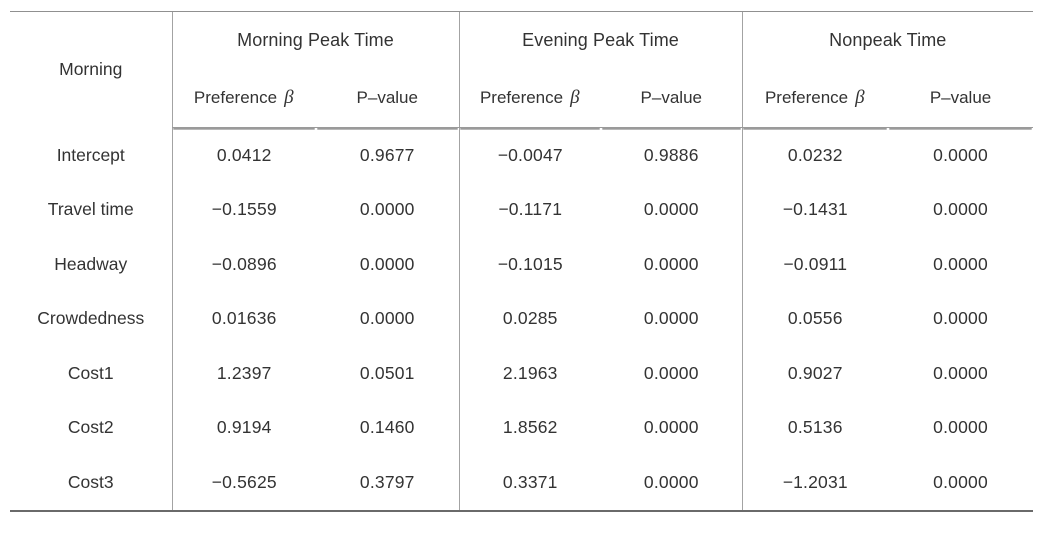  Describe the element at coordinates (387, 154) in the screenshot. I see `cell-pvalue: 0.9677` at that location.